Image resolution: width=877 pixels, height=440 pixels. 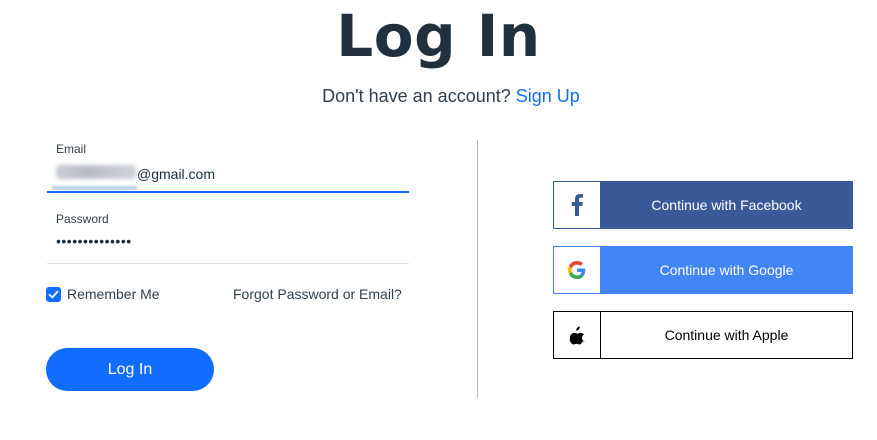 What do you see at coordinates (228, 248) in the screenshot?
I see `password-field: ••••••••••••••` at bounding box center [228, 248].